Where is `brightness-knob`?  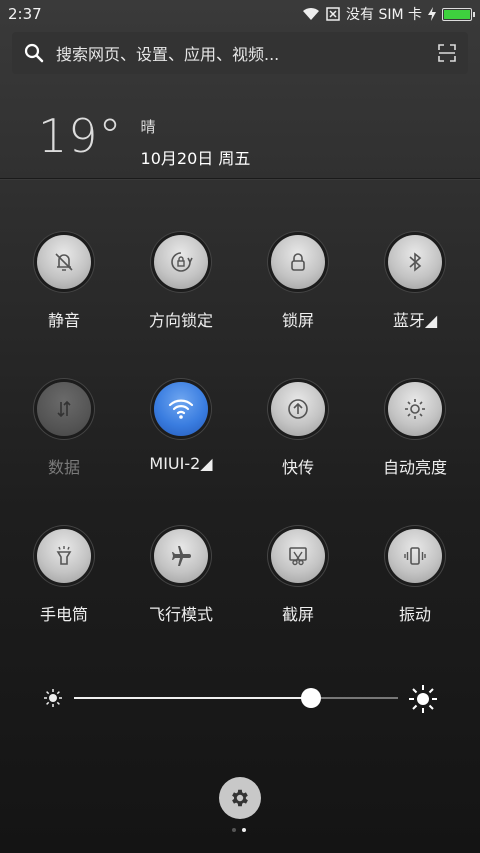
brightness-knob is located at coordinates (310, 698).